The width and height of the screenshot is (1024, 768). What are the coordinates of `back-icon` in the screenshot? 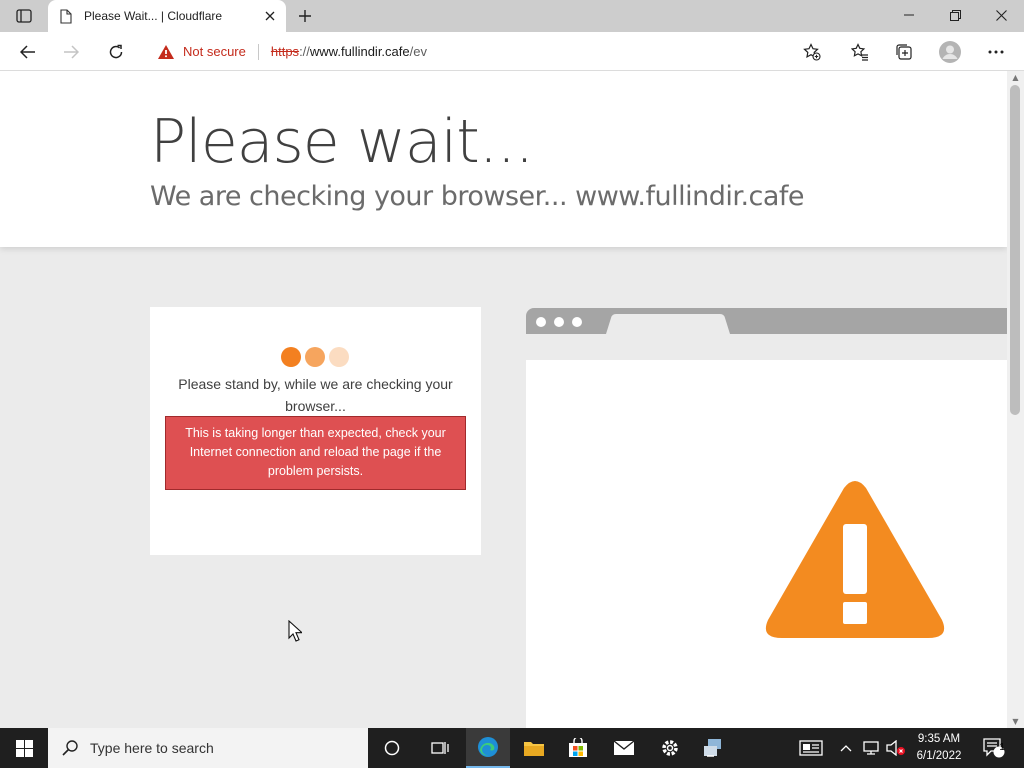 It's located at (28, 52).